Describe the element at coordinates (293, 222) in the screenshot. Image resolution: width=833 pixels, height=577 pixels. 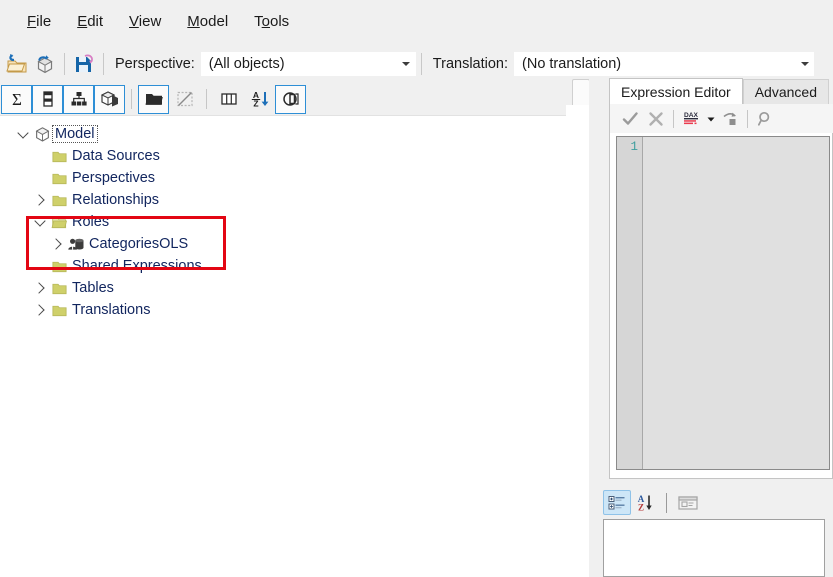
I see `tree-node-roles: Roles` at that location.